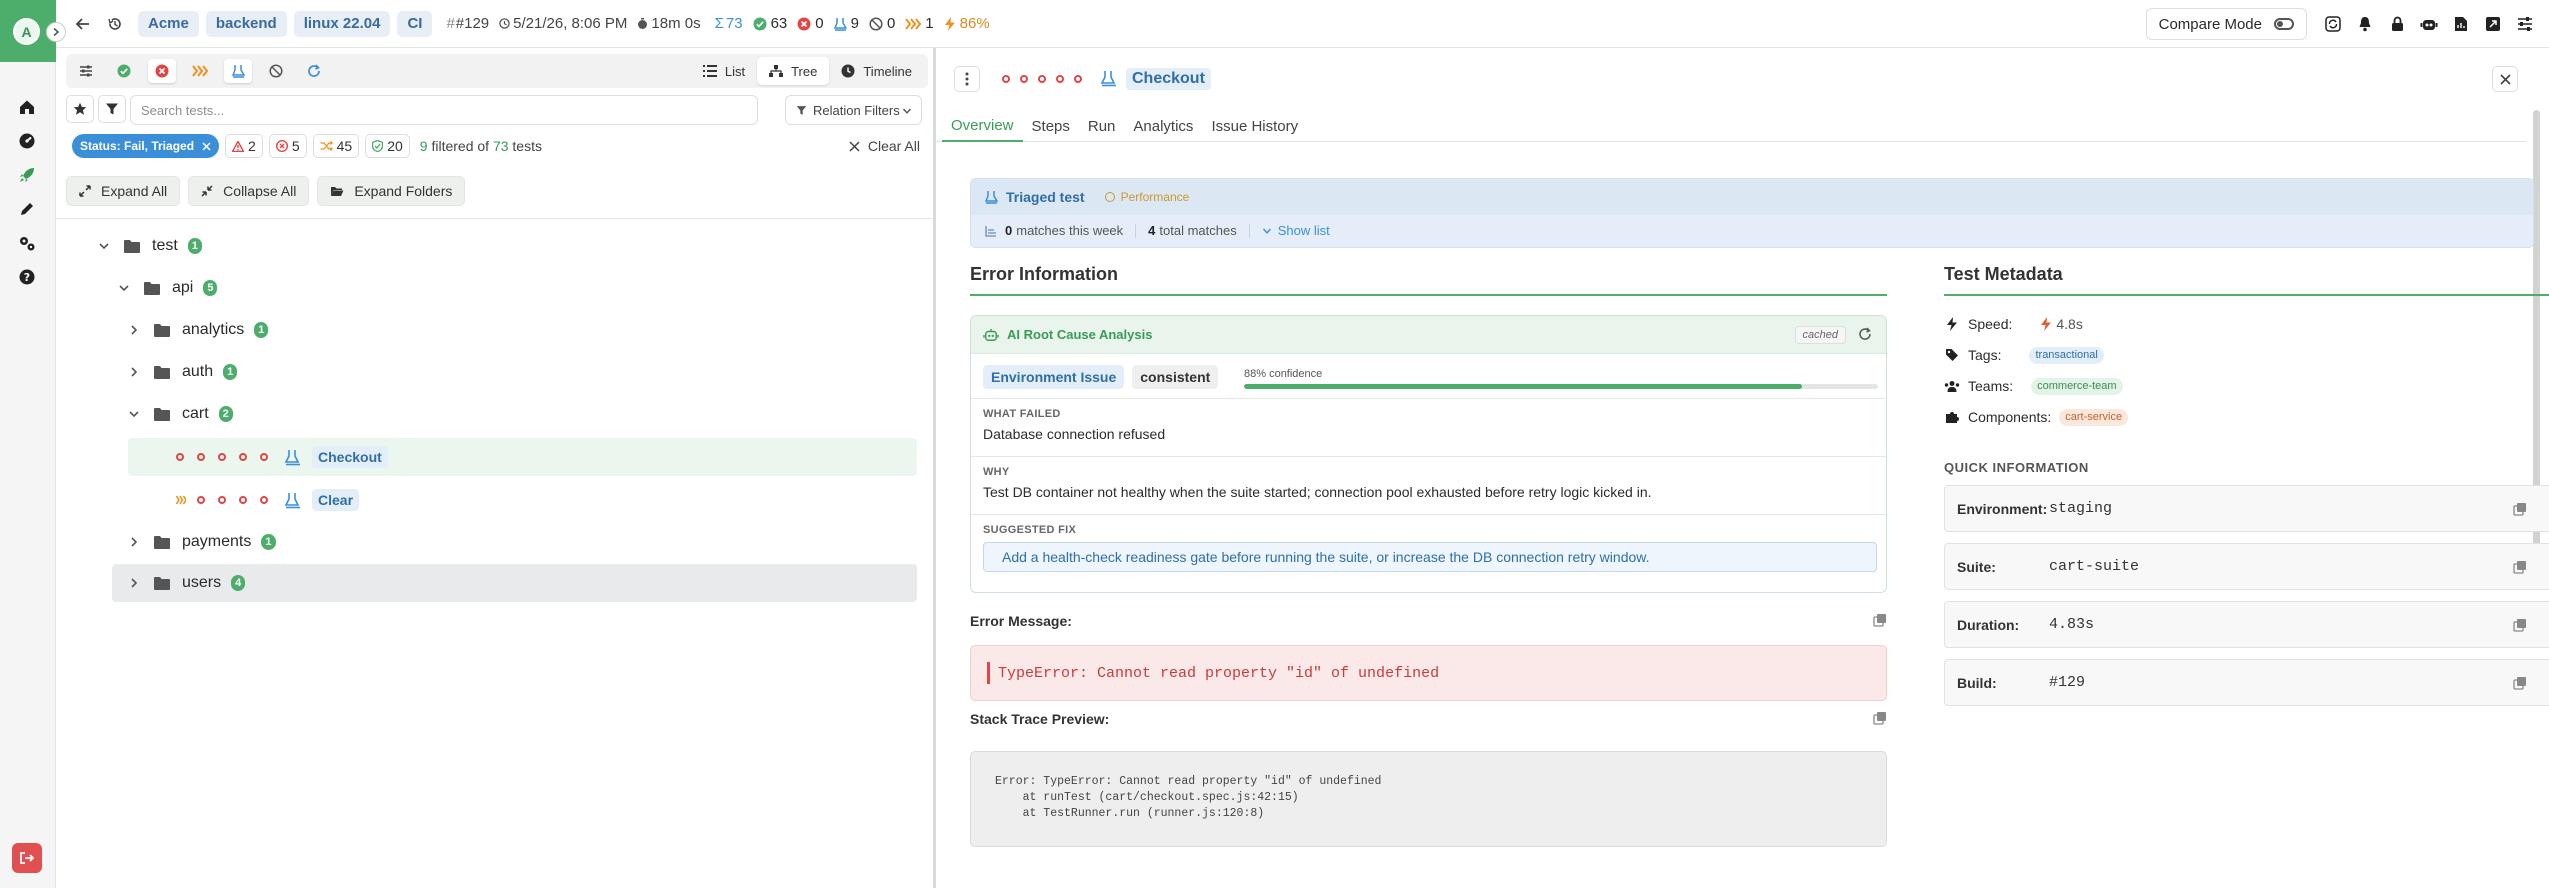 This screenshot has height=888, width=2549. Describe the element at coordinates (162, 330) in the screenshot. I see `folder-icon` at that location.